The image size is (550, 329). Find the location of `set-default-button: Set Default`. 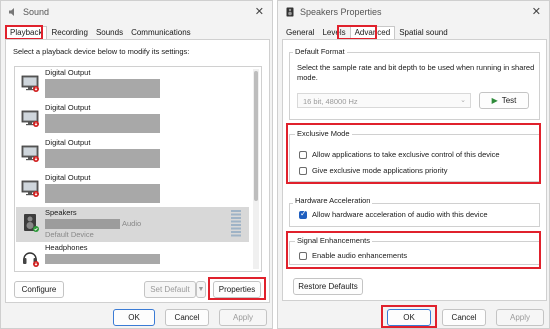

set-default-button: Set Default is located at coordinates (170, 289).